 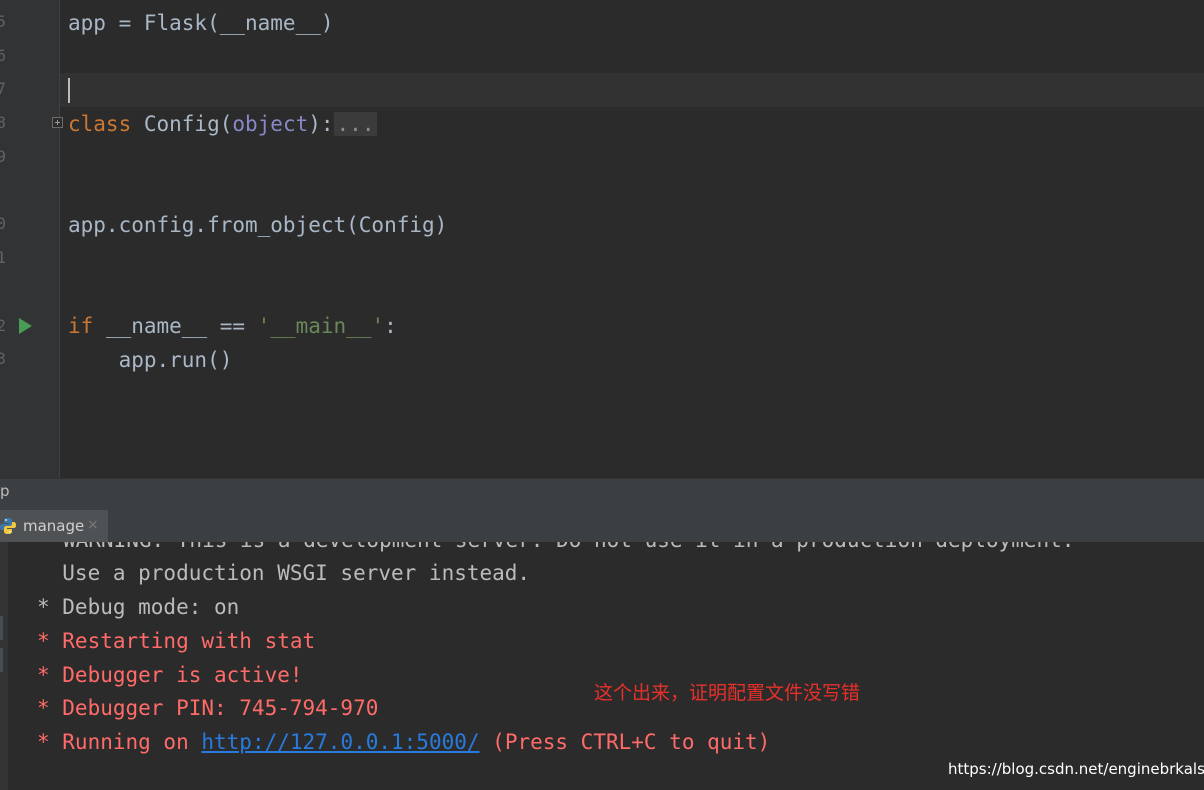 What do you see at coordinates (632, 90) in the screenshot?
I see `current-line-highlight` at bounding box center [632, 90].